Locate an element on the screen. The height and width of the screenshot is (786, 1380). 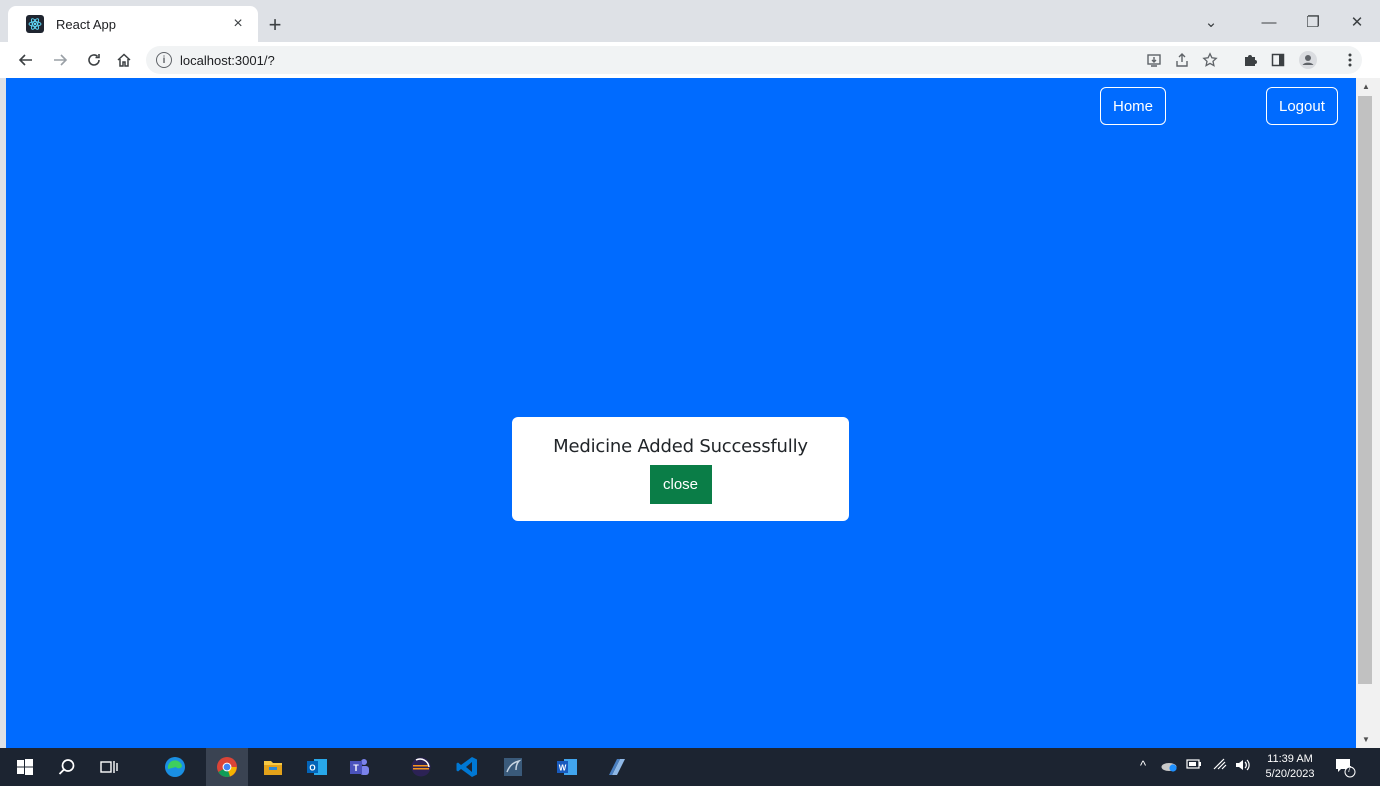
url-text: localhost:3001/? is located at coordinates (227, 60).